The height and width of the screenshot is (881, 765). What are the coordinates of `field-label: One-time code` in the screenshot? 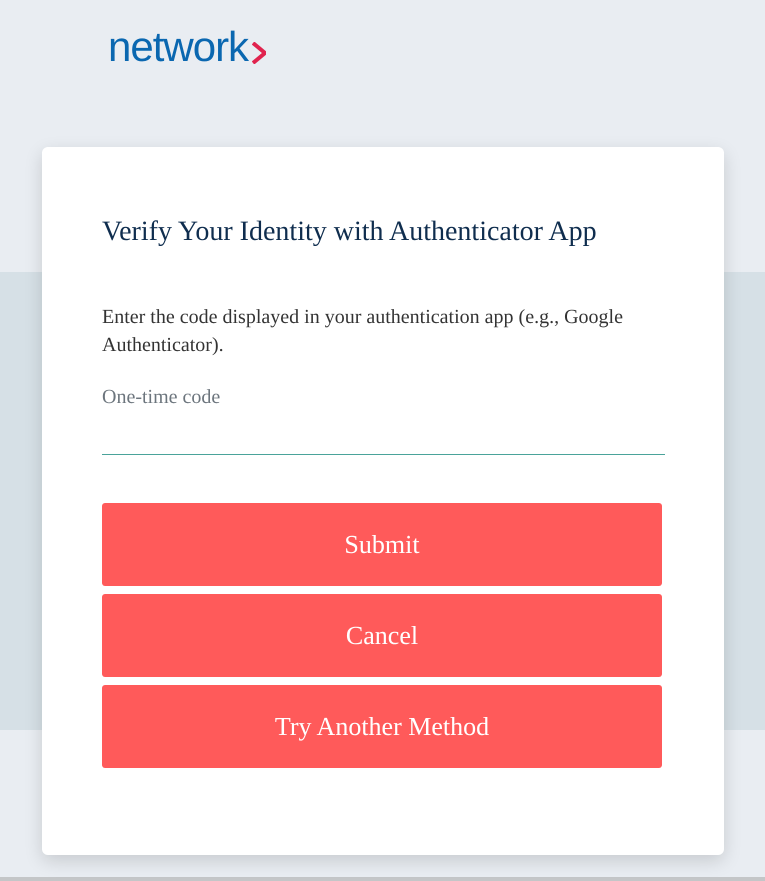 It's located at (162, 397).